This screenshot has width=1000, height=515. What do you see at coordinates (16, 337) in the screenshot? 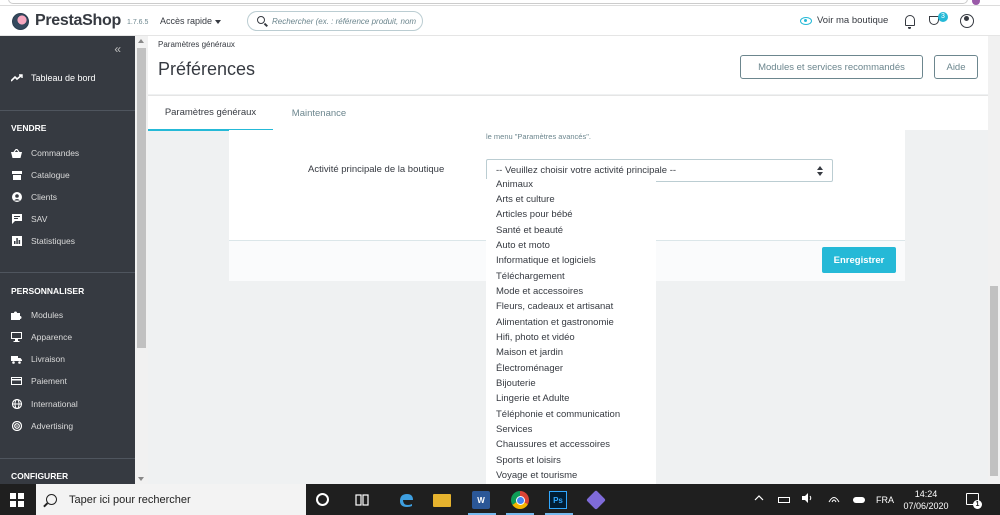
I see `desktop-icon` at bounding box center [16, 337].